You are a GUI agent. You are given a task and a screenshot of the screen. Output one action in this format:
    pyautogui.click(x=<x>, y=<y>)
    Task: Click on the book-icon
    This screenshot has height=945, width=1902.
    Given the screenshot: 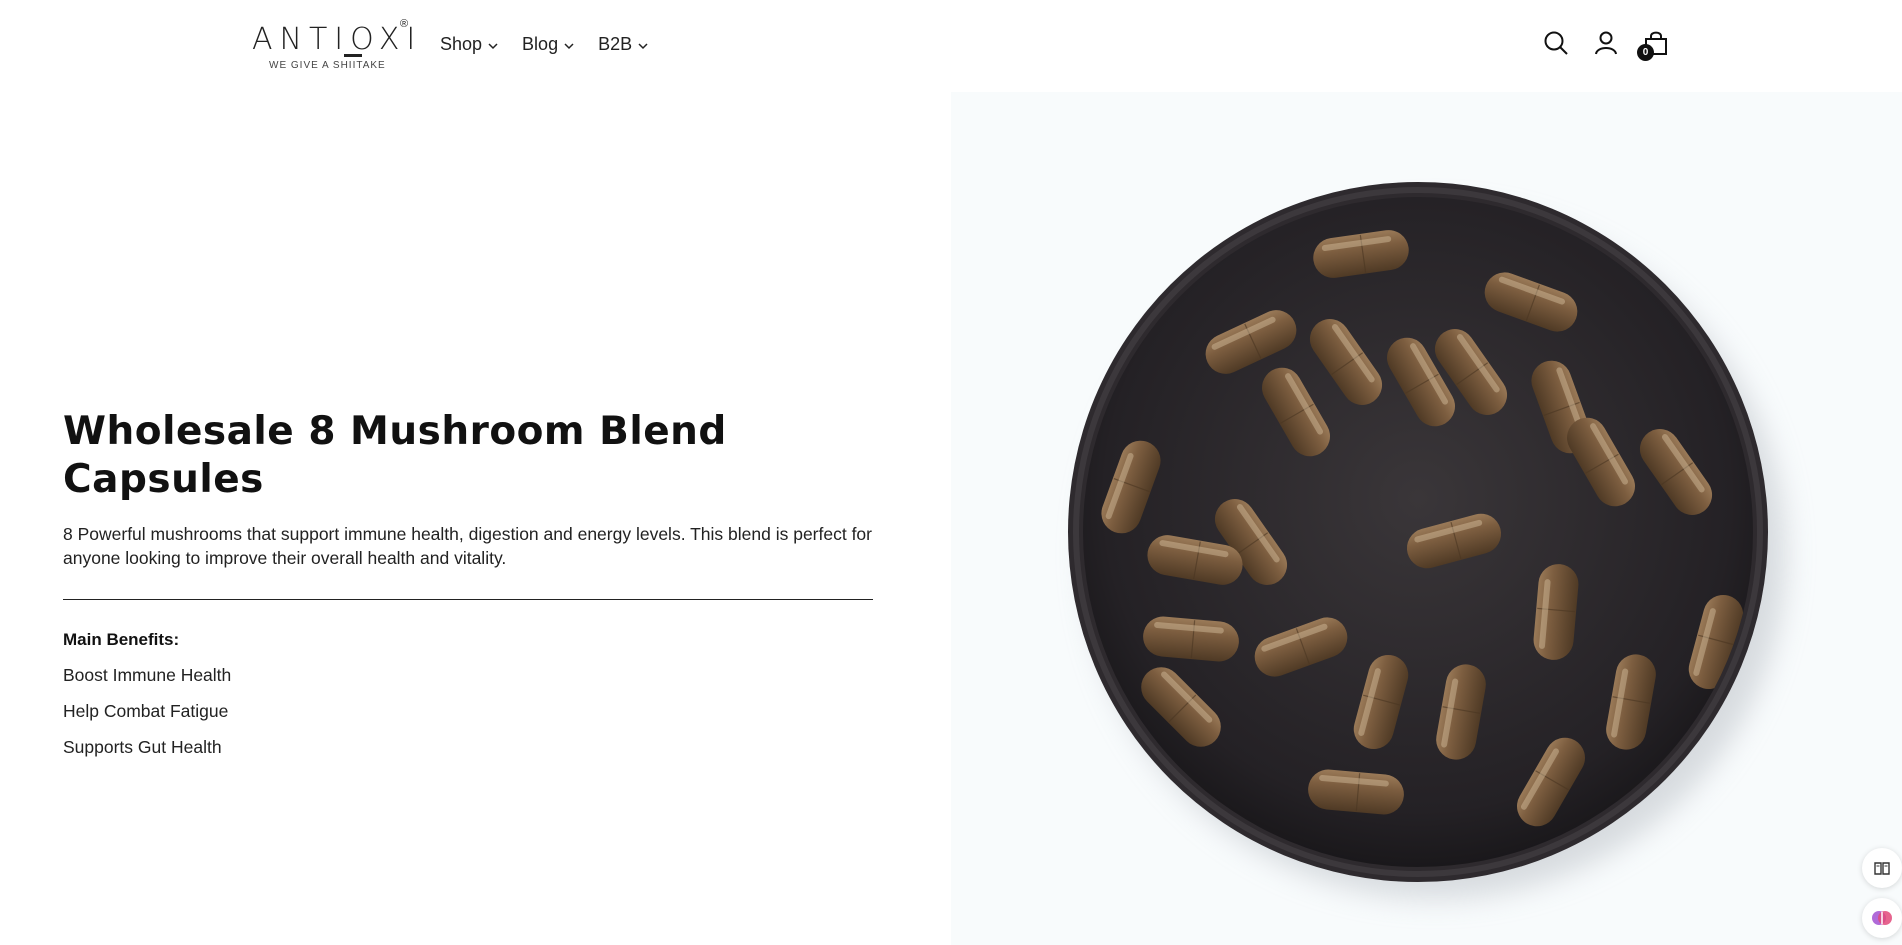 What is the action you would take?
    pyautogui.click(x=1882, y=868)
    